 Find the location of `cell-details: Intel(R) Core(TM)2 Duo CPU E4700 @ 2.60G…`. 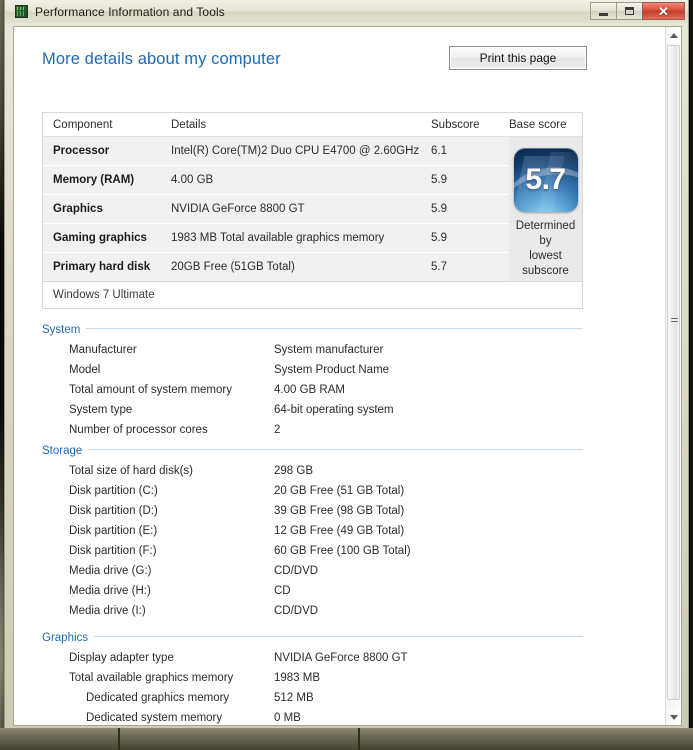

cell-details: Intel(R) Core(TM)2 Duo CPU E4700 @ 2.60G… is located at coordinates (295, 151).